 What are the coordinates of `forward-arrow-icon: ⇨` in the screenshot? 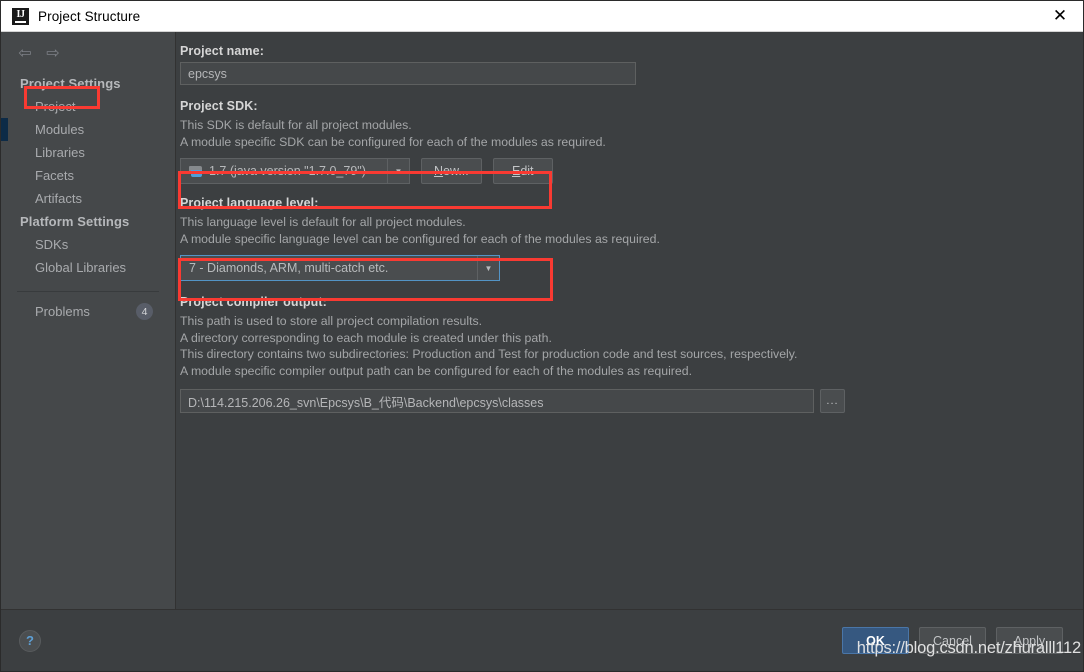 It's located at (53, 53).